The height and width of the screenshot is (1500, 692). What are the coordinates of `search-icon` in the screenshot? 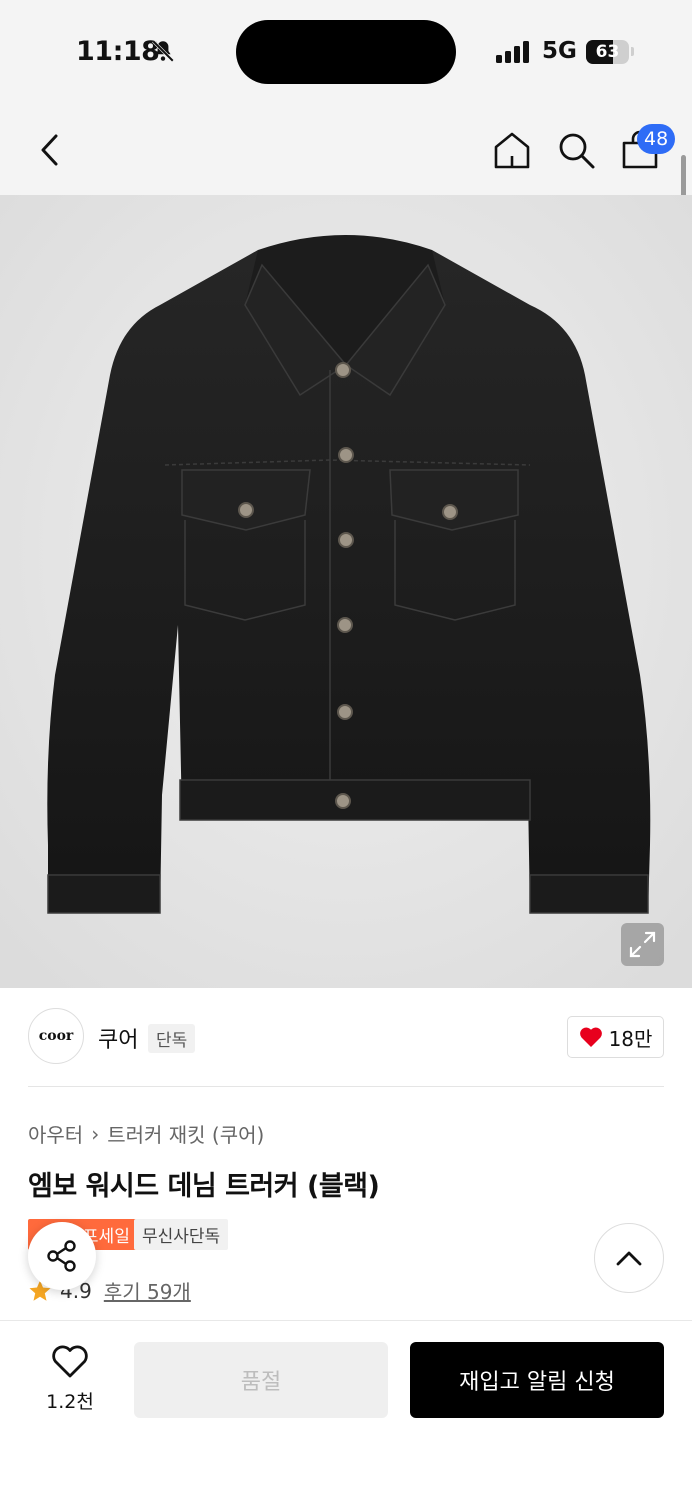 It's located at (576, 150).